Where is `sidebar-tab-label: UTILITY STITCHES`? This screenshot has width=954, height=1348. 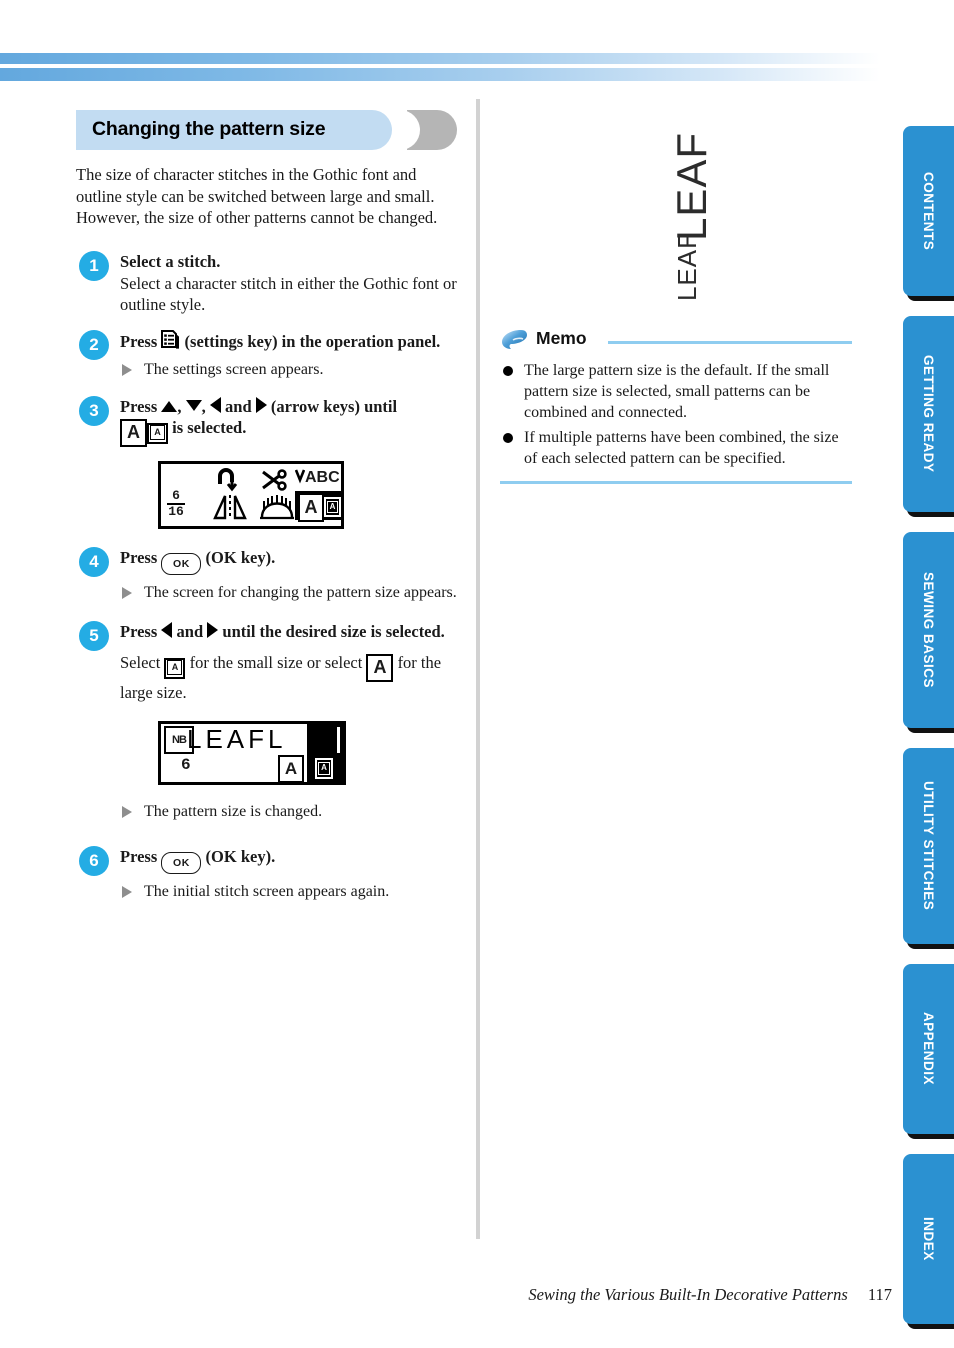
sidebar-tab-label: UTILITY STITCHES is located at coordinates (928, 846).